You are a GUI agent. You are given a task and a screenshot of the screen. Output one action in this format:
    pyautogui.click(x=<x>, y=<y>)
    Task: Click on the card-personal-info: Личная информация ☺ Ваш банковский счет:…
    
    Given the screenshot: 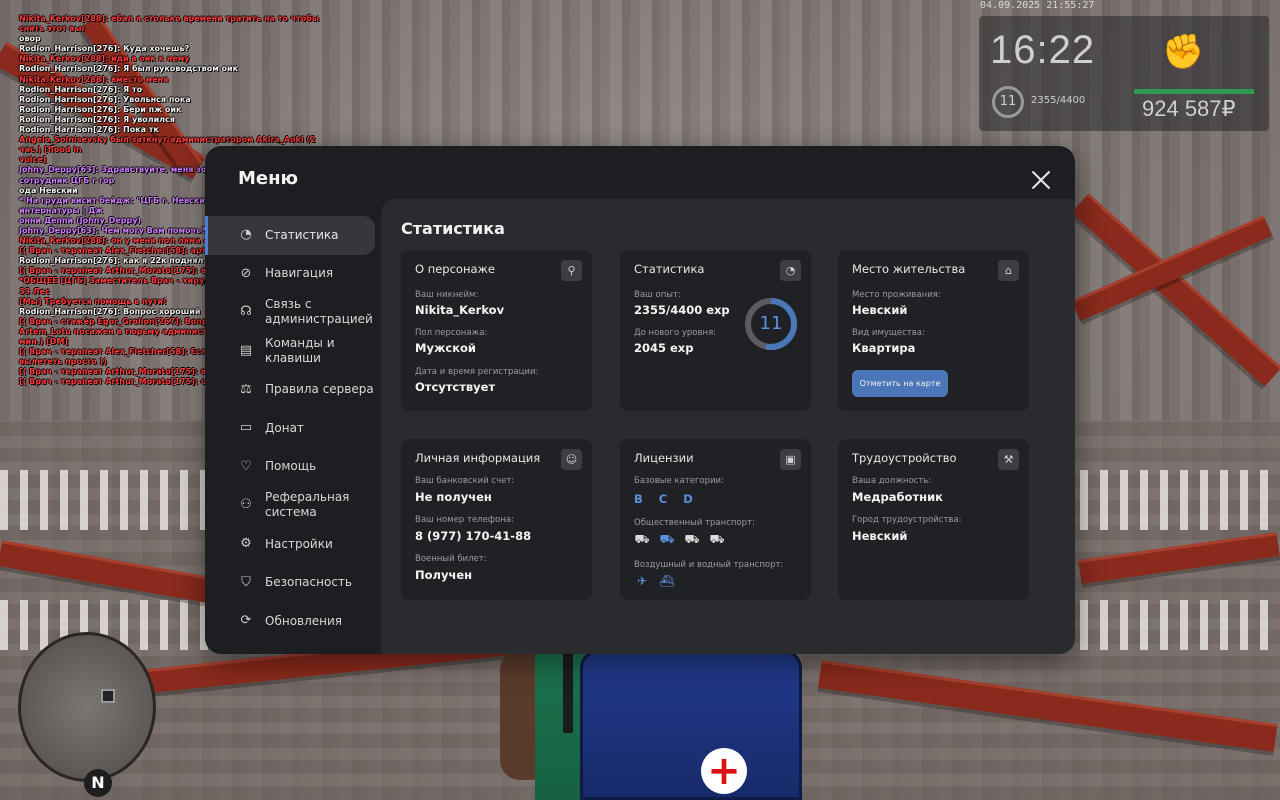 What is the action you would take?
    pyautogui.click(x=496, y=519)
    